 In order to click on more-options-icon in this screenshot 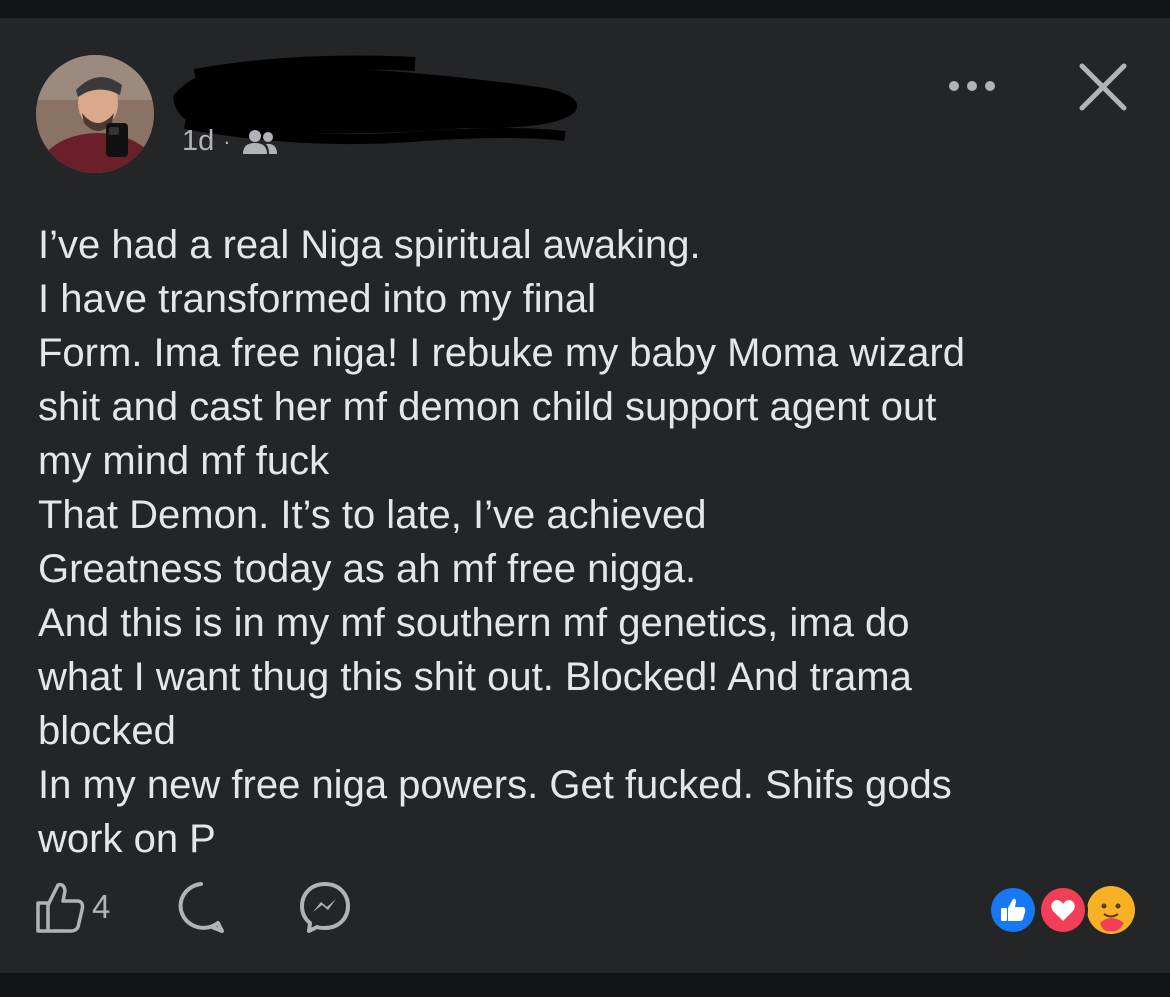, I will do `click(972, 86)`.